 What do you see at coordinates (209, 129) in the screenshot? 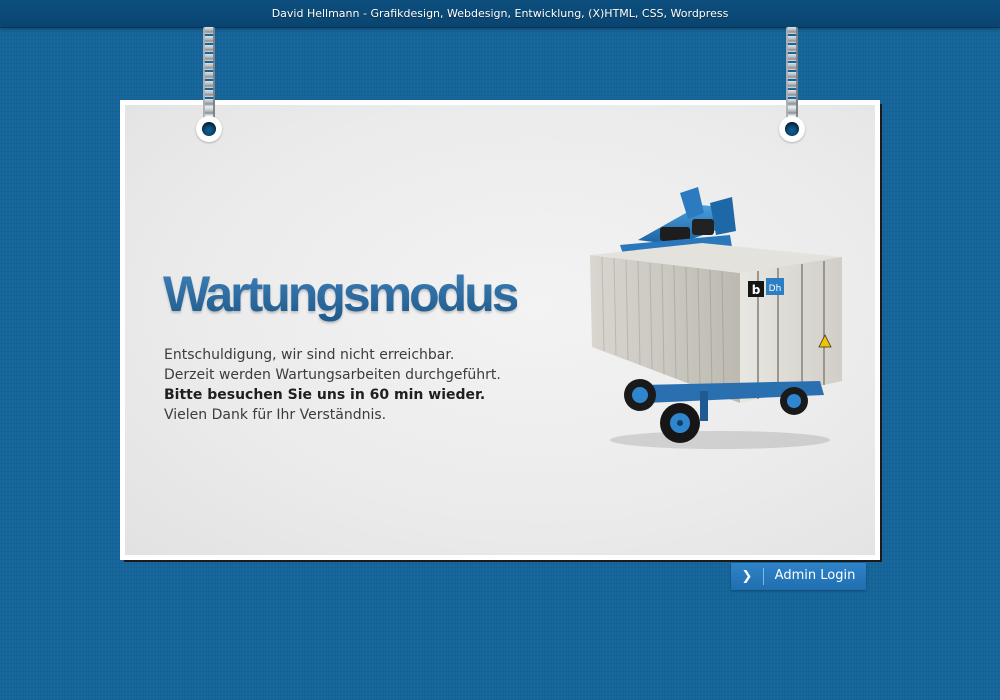
I see `hanging-hole-left` at bounding box center [209, 129].